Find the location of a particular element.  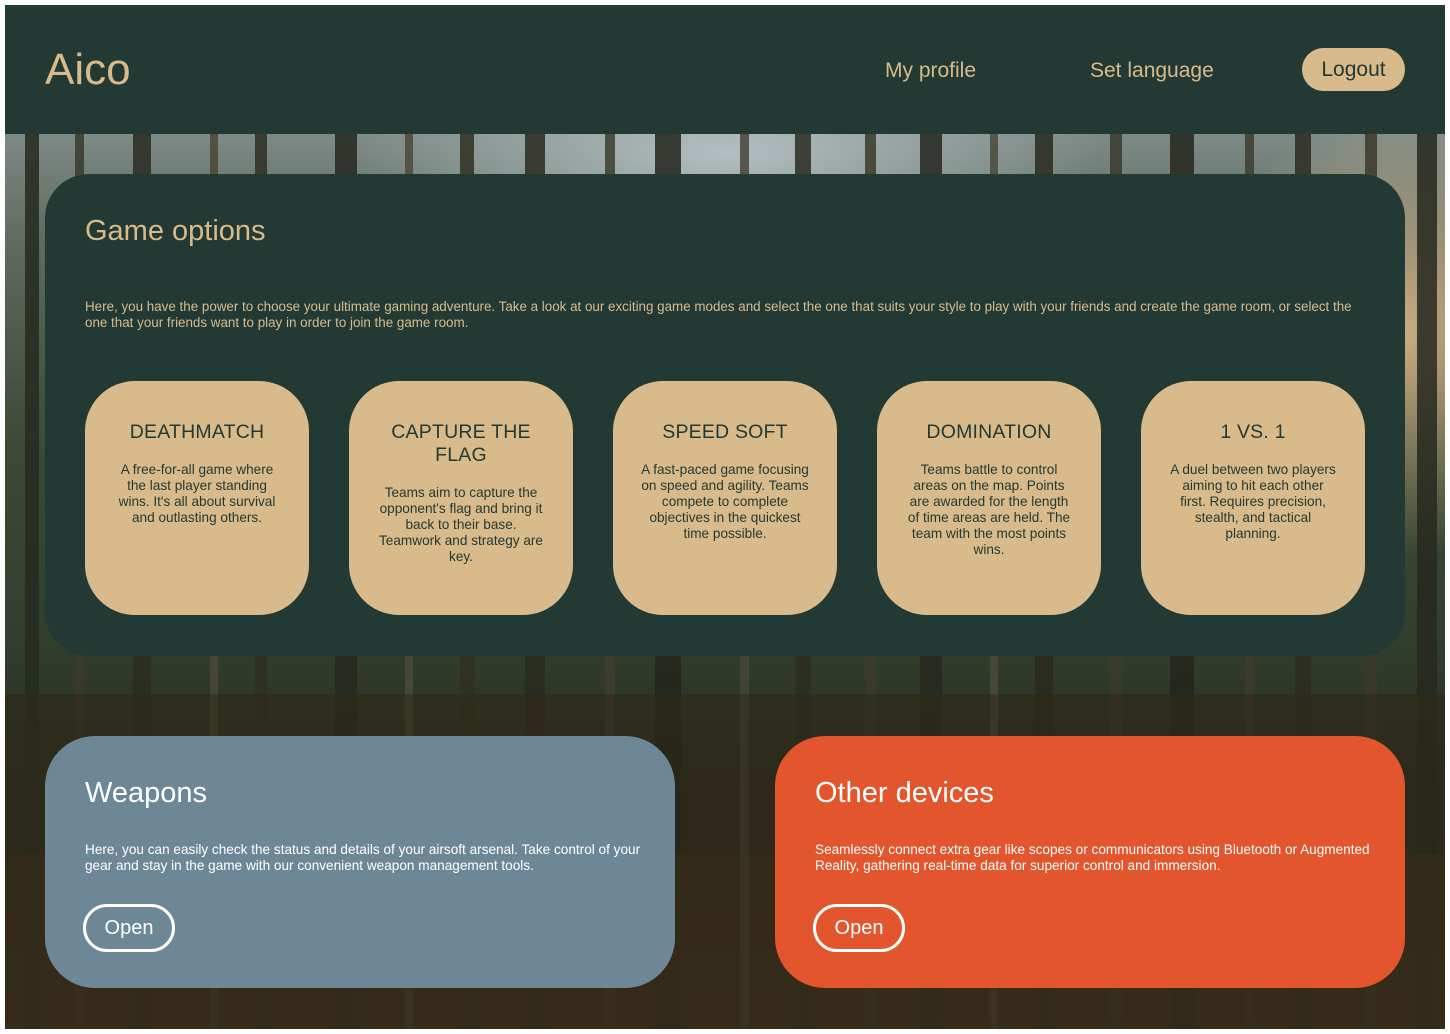

my-profile-link: My profile is located at coordinates (930, 71).